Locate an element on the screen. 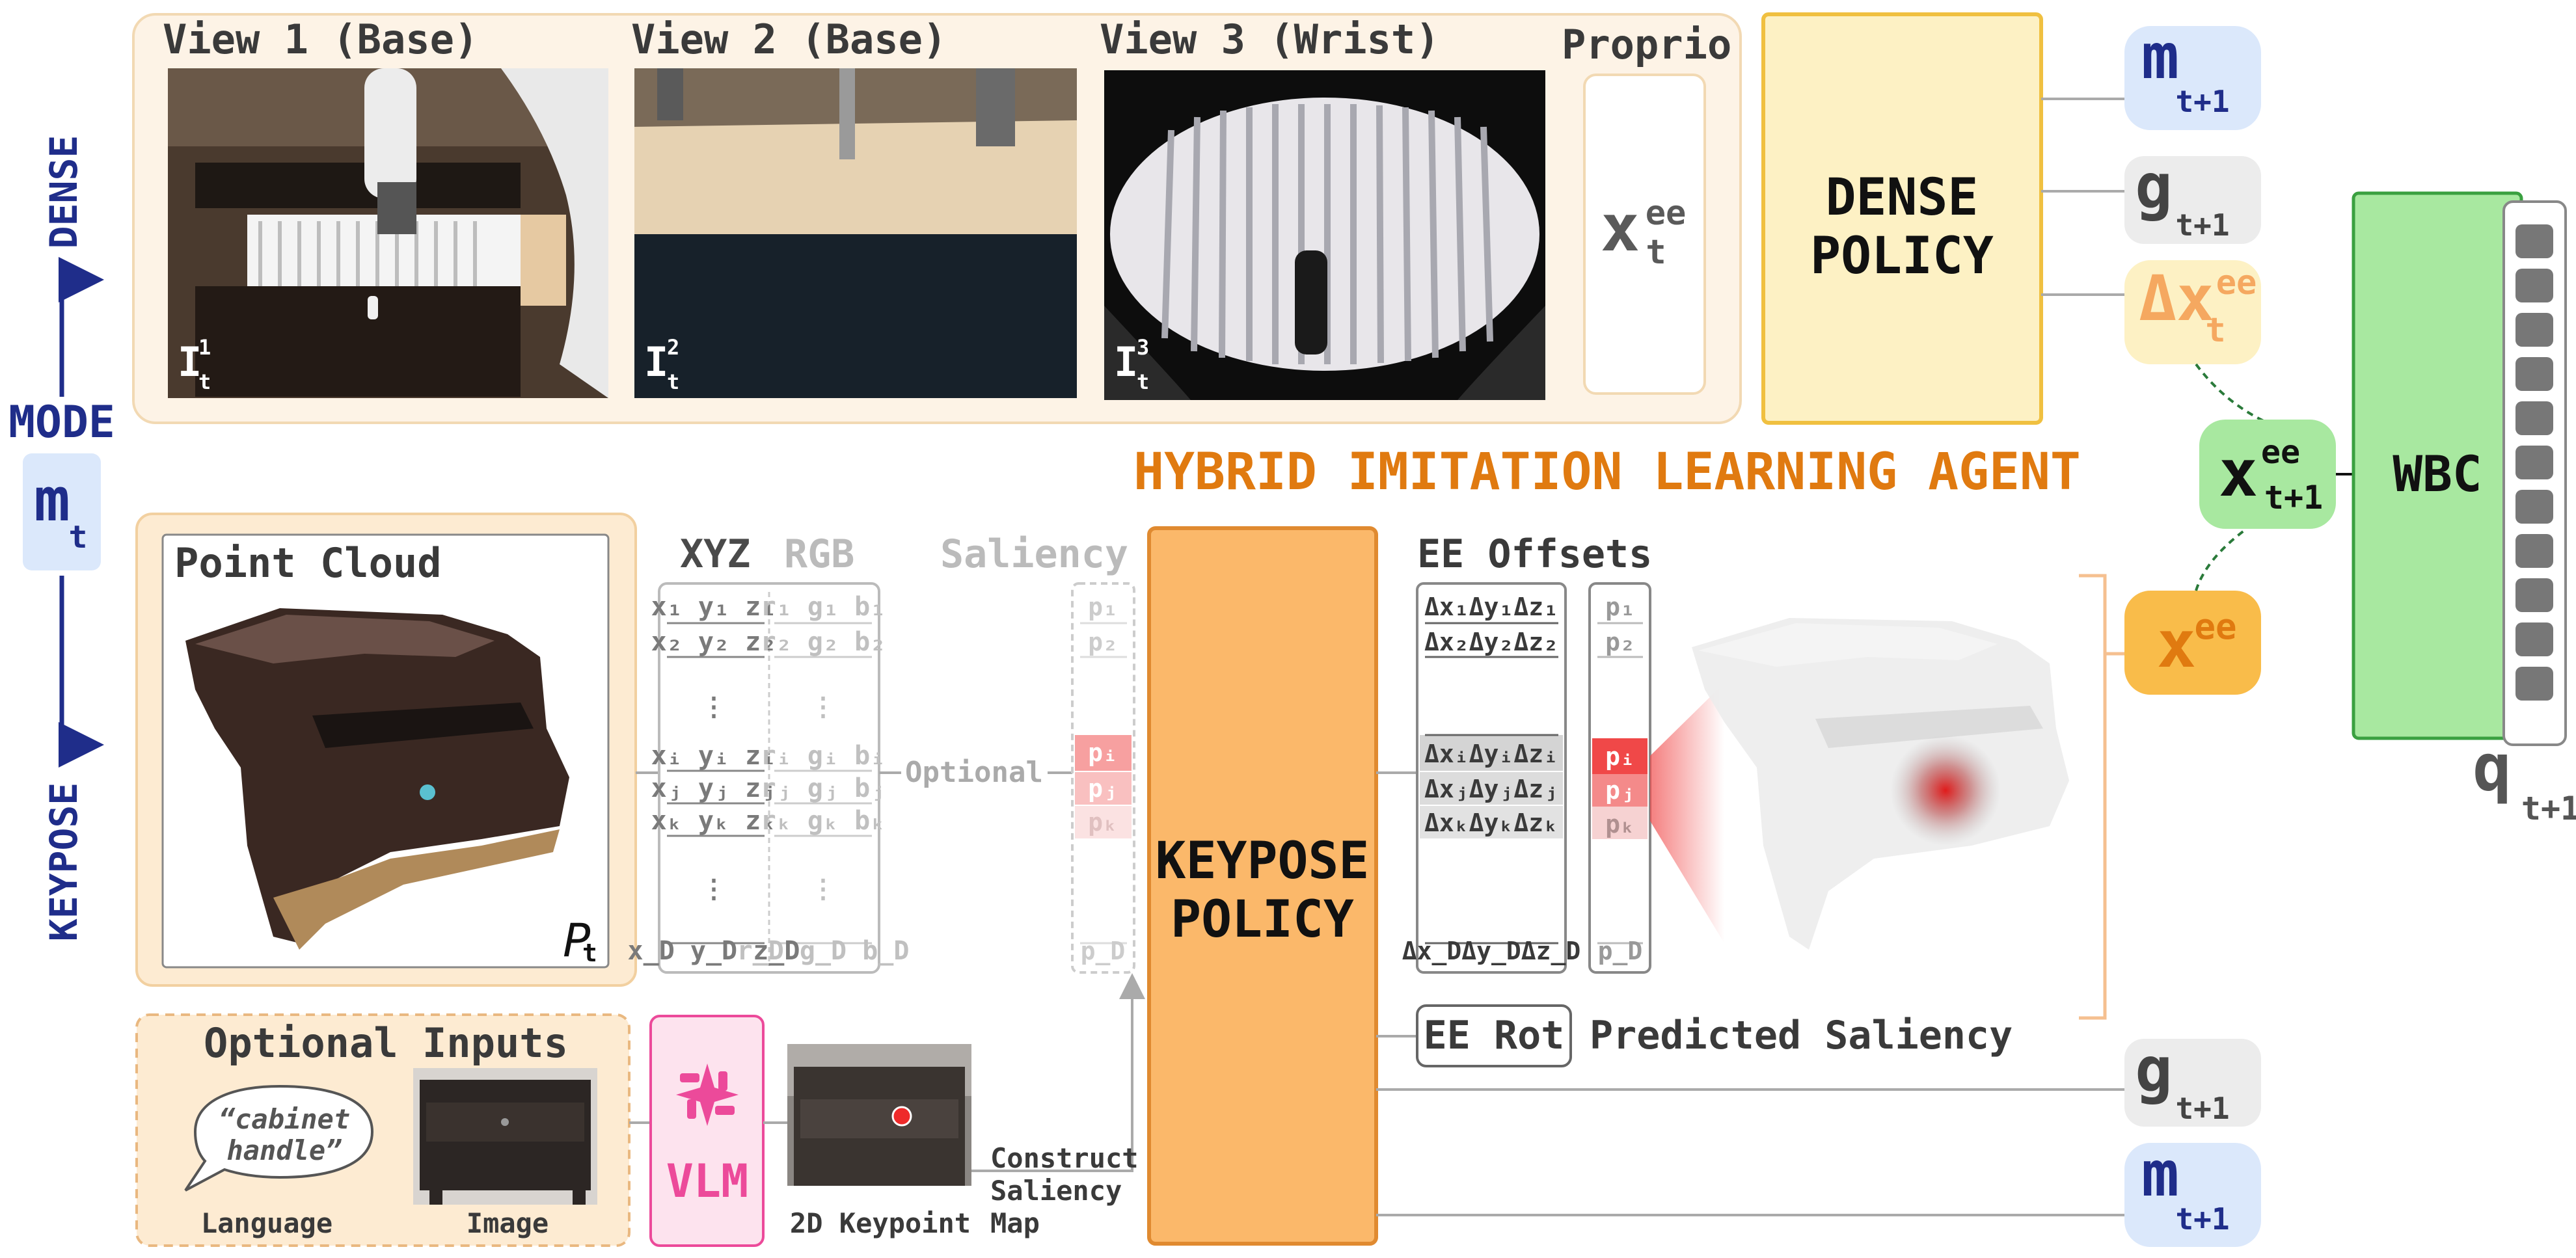 Image resolution: width=2576 pixels, height=1258 pixels. view-1-sub: t is located at coordinates (204, 381).